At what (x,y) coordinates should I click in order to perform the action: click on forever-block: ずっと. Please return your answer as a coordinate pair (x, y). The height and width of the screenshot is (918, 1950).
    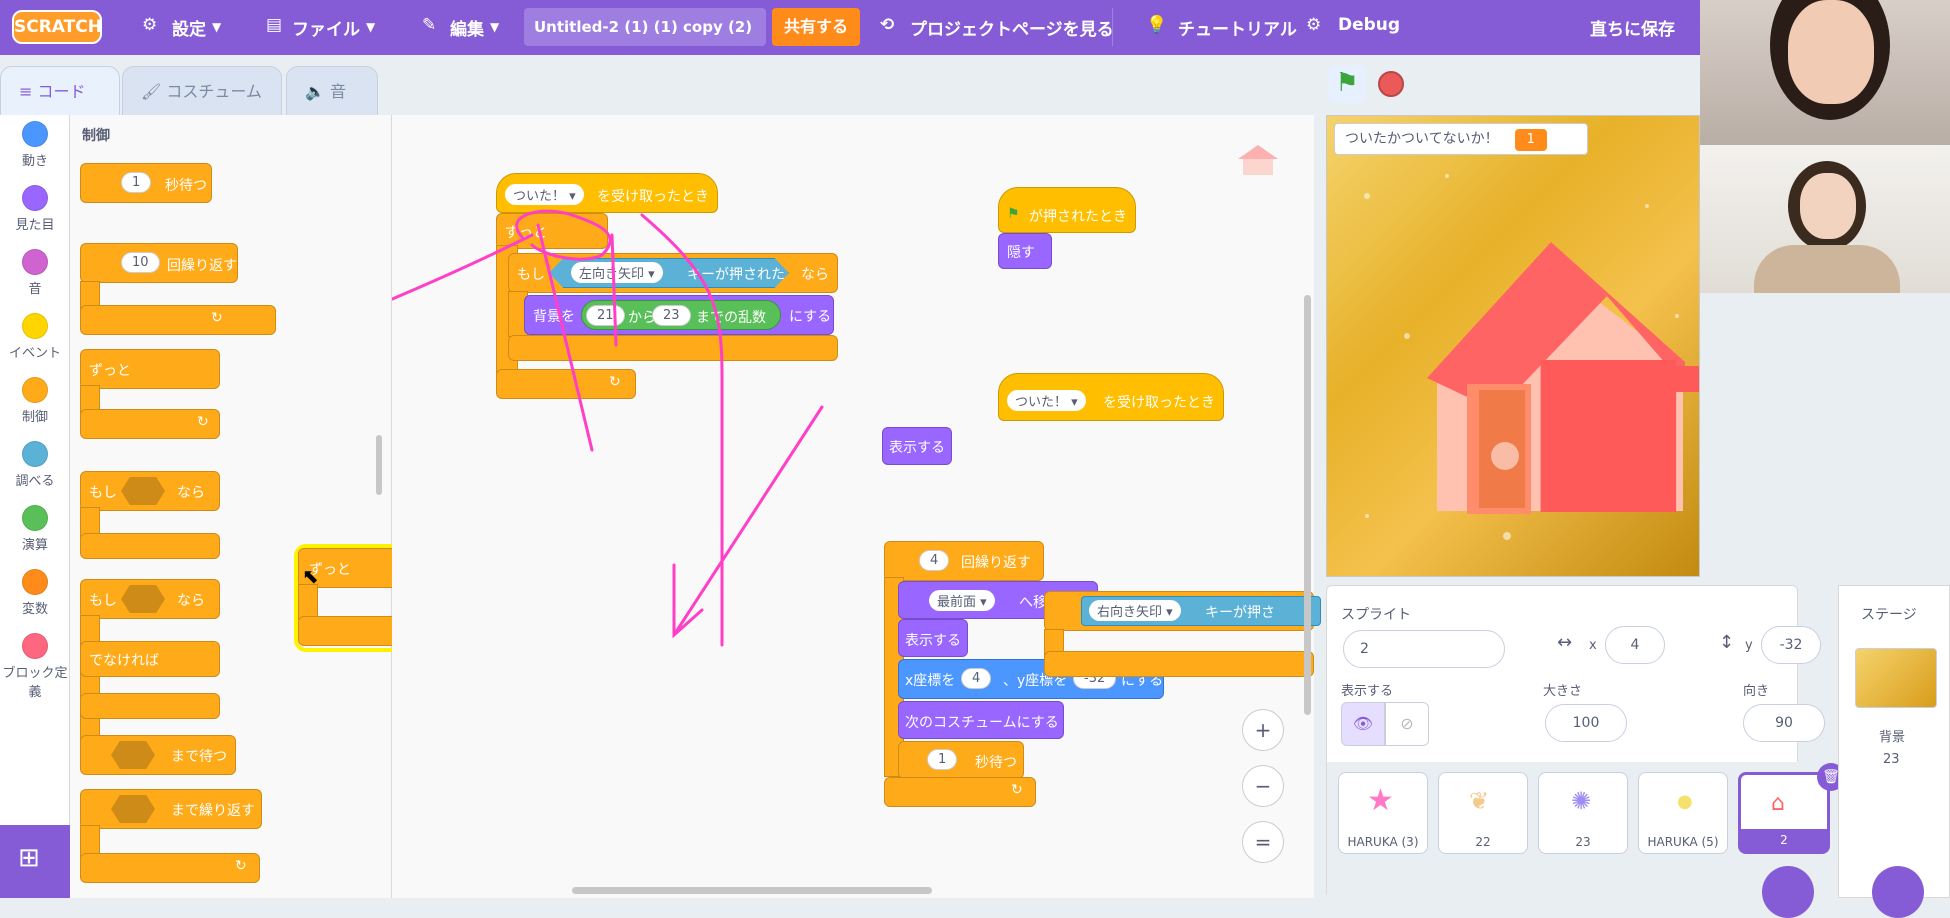
    Looking at the image, I should click on (150, 369).